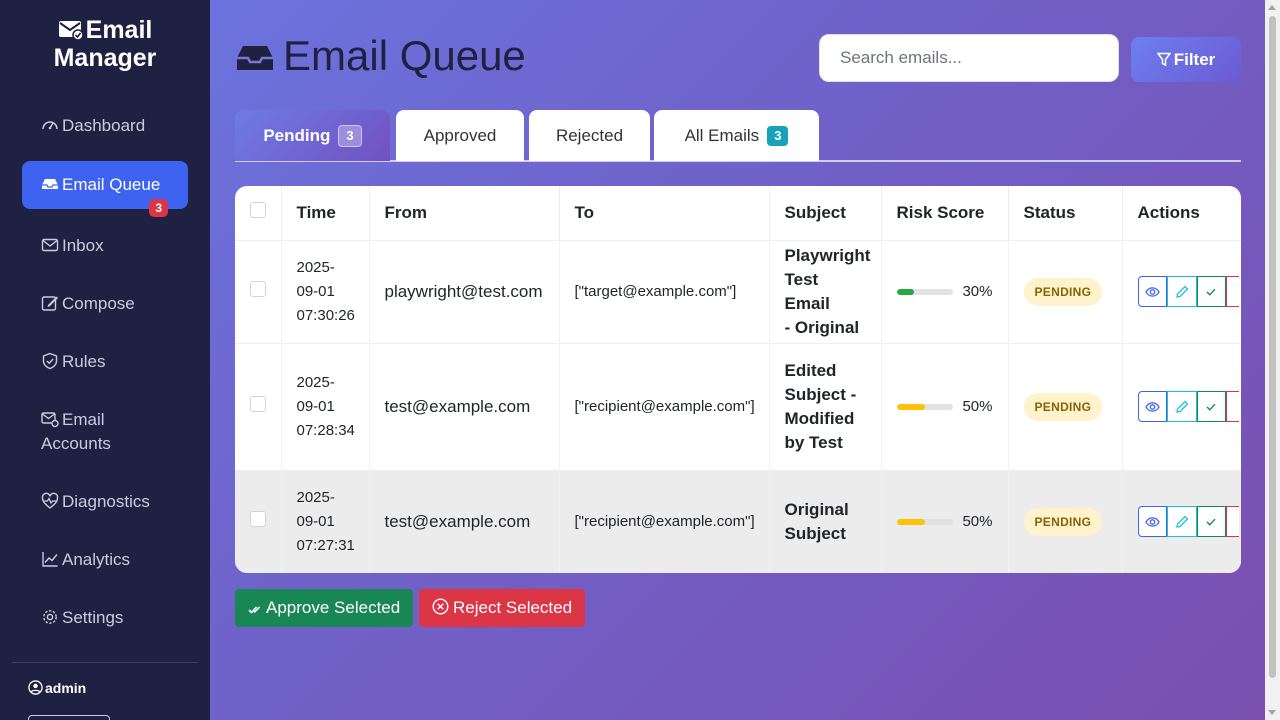 This screenshot has width=1280, height=720. Describe the element at coordinates (105, 618) in the screenshot. I see `sidebar-item-settings: Settings` at that location.